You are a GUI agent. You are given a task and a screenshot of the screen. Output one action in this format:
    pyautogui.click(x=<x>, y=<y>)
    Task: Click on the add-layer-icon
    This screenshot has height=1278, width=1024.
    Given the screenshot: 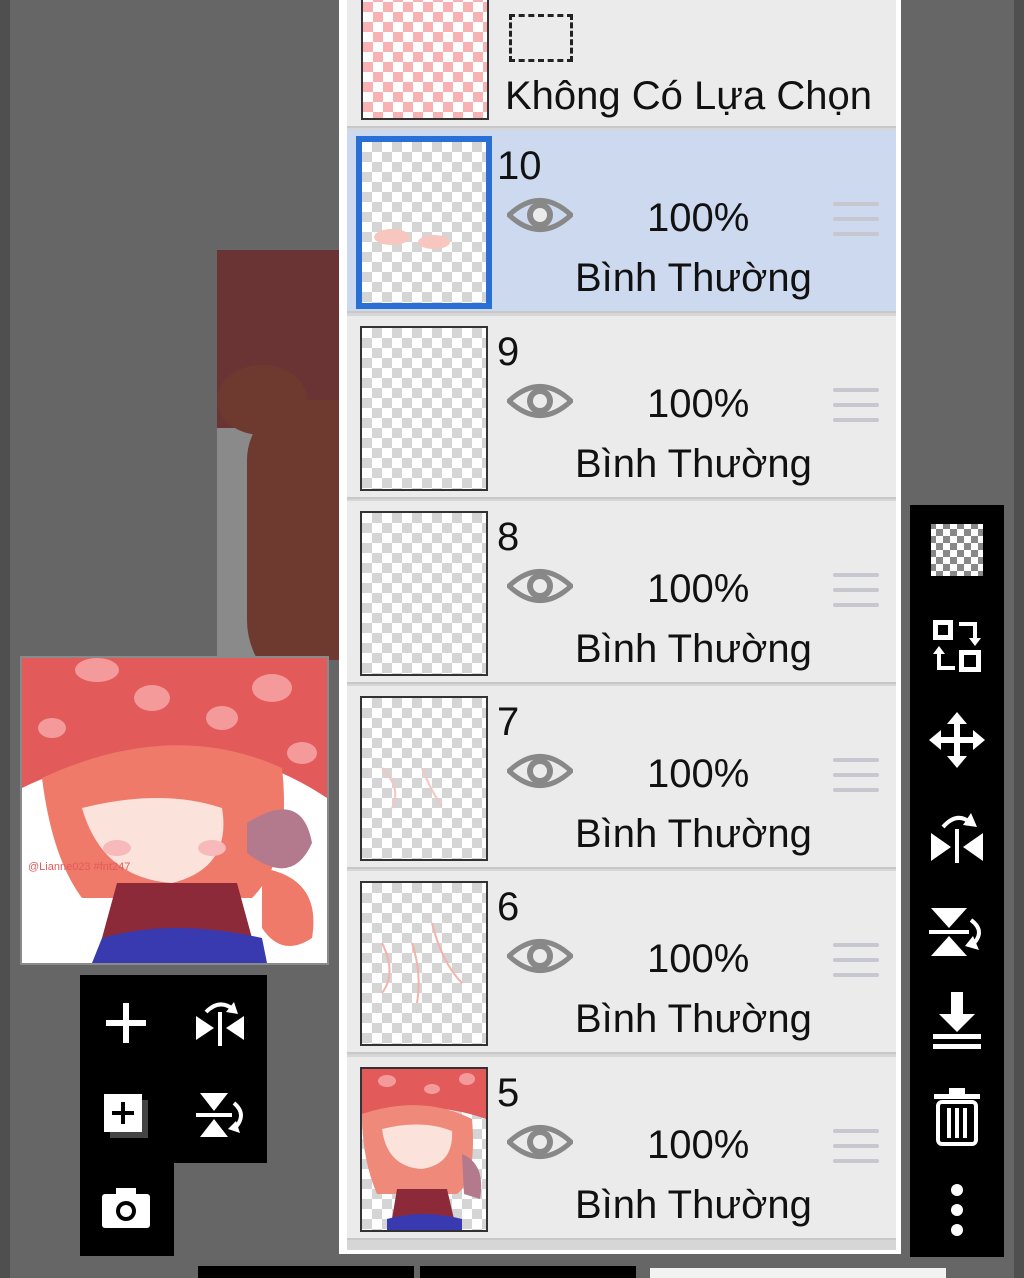 What is the action you would take?
    pyautogui.click(x=126, y=1023)
    